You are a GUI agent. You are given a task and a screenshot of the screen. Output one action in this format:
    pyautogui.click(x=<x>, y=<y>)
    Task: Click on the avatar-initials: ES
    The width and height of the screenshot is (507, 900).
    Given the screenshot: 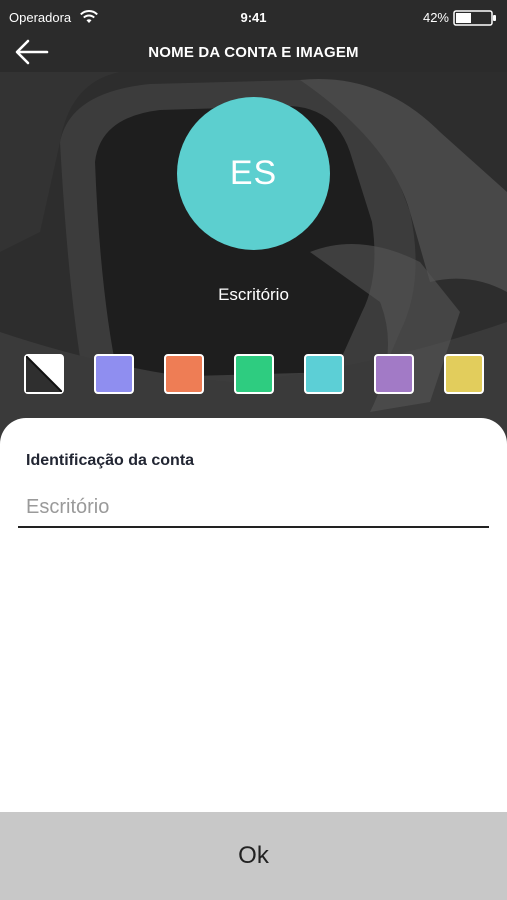 What is the action you would take?
    pyautogui.click(x=253, y=173)
    